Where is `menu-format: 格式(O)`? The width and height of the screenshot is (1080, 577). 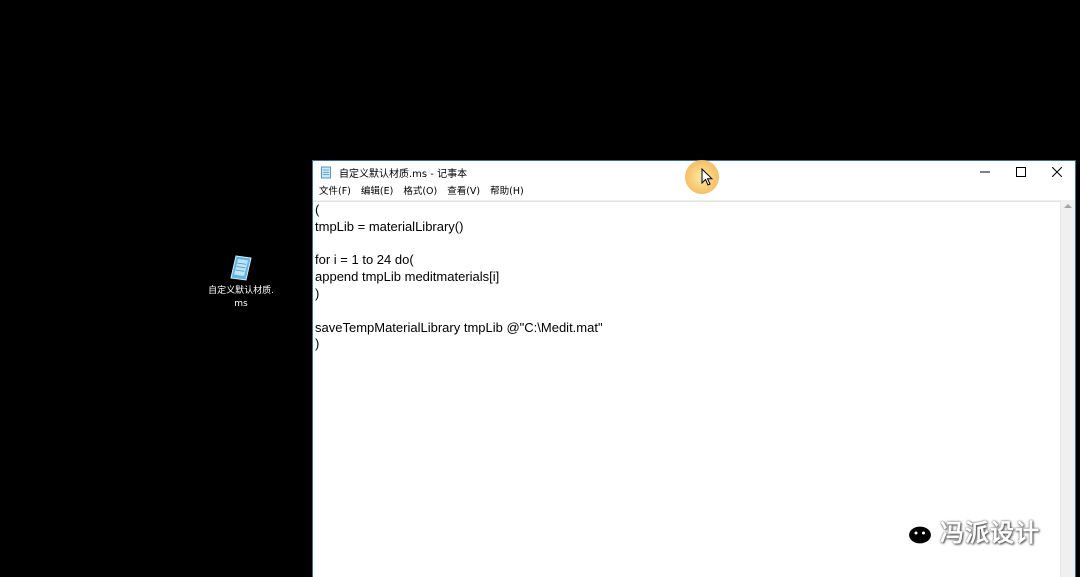
menu-format: 格式(O) is located at coordinates (420, 191).